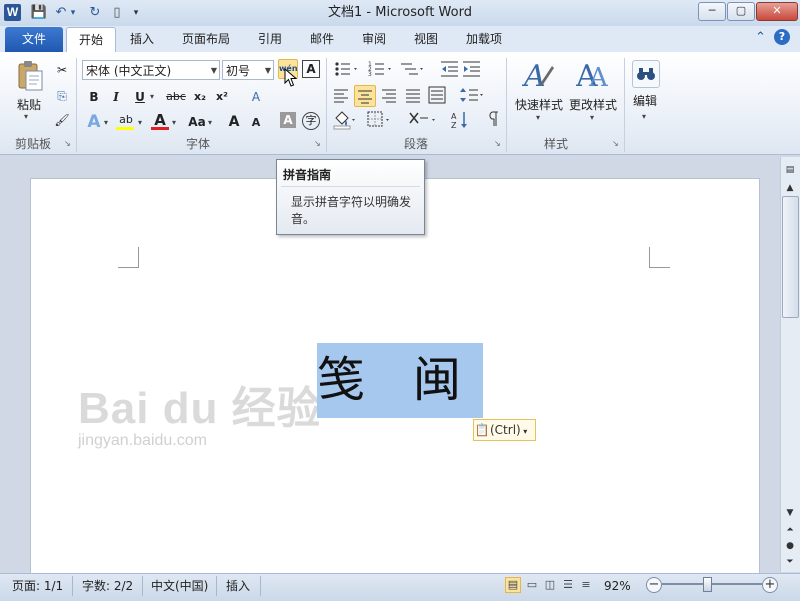 The image size is (800, 601). Describe the element at coordinates (473, 96) in the screenshot. I see `line-spacing-icon` at that location.